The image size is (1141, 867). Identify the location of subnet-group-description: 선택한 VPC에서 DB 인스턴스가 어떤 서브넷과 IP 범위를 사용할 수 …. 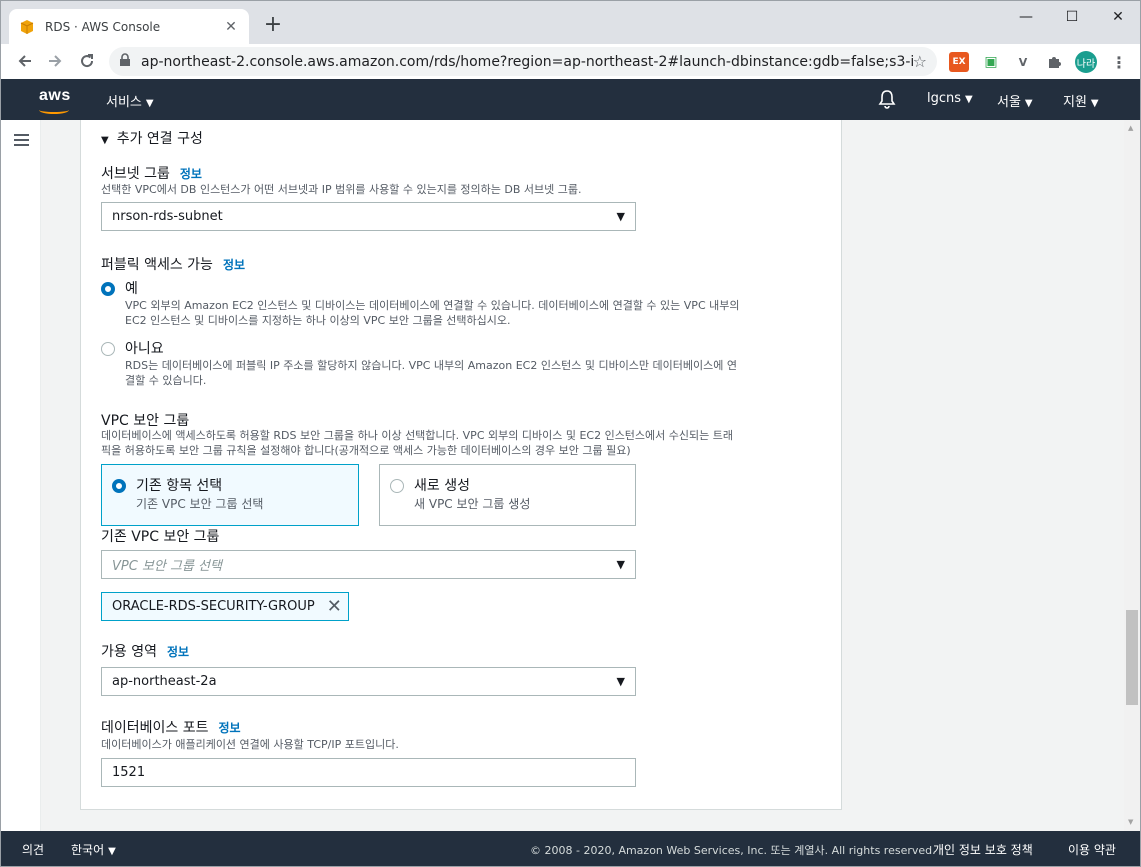
(341, 189).